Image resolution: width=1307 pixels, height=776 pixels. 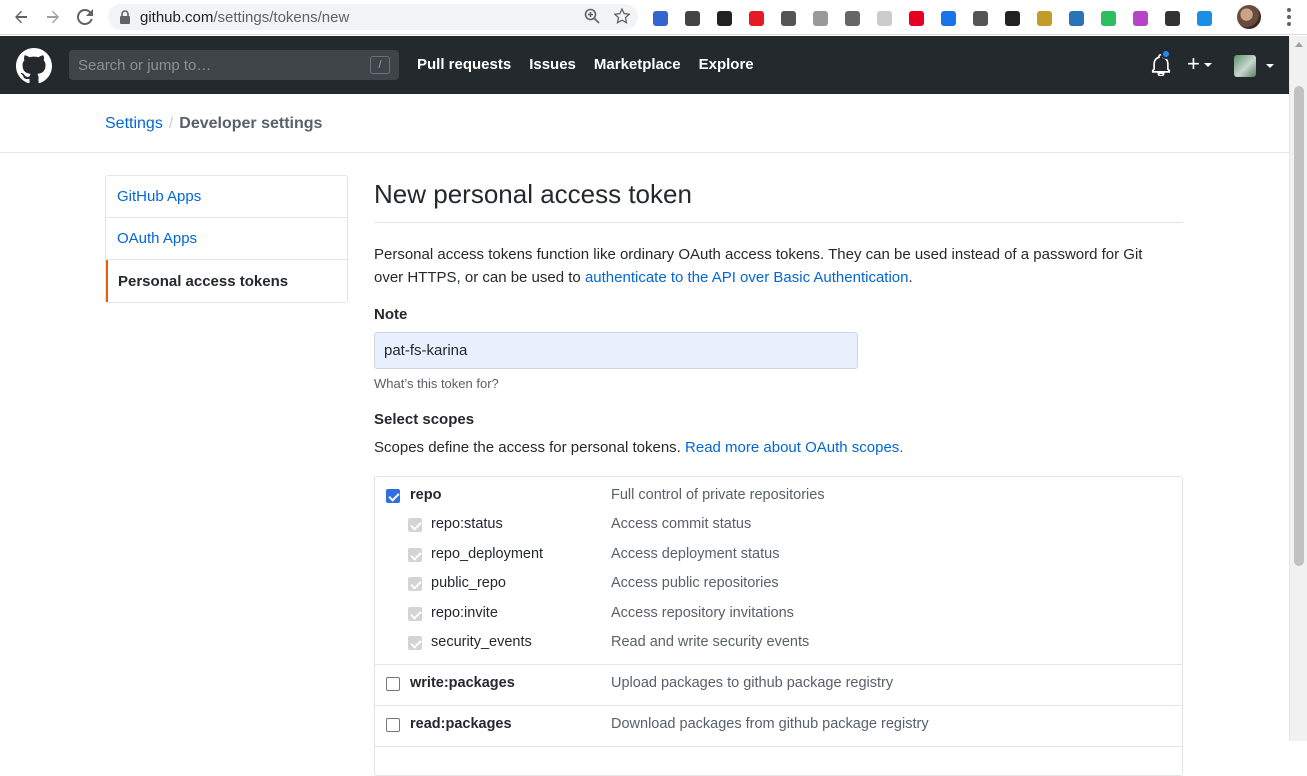 What do you see at coordinates (1249, 17) in the screenshot?
I see `profile-avatar` at bounding box center [1249, 17].